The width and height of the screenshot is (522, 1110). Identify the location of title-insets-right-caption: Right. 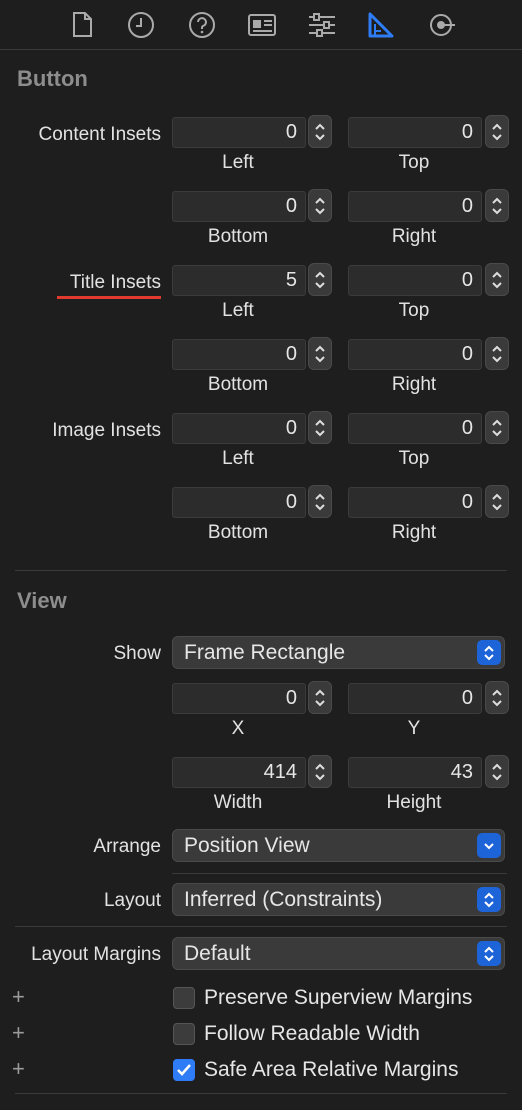
(414, 384).